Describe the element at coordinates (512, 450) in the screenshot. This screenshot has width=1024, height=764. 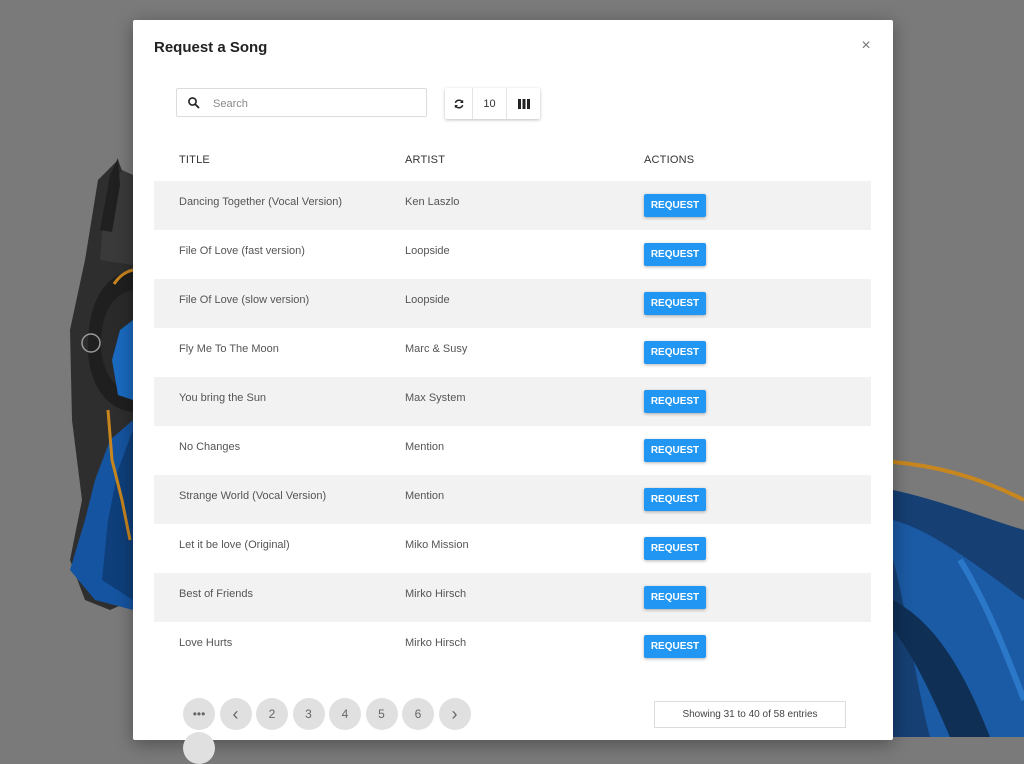
I see `table-row: No Changes Mention REQUEST` at that location.